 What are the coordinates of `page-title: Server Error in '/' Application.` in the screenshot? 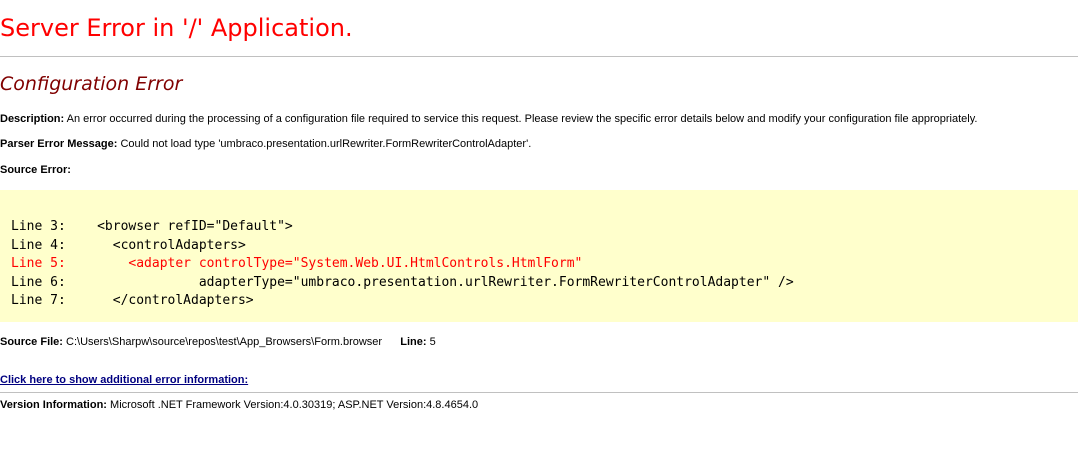 It's located at (176, 28).